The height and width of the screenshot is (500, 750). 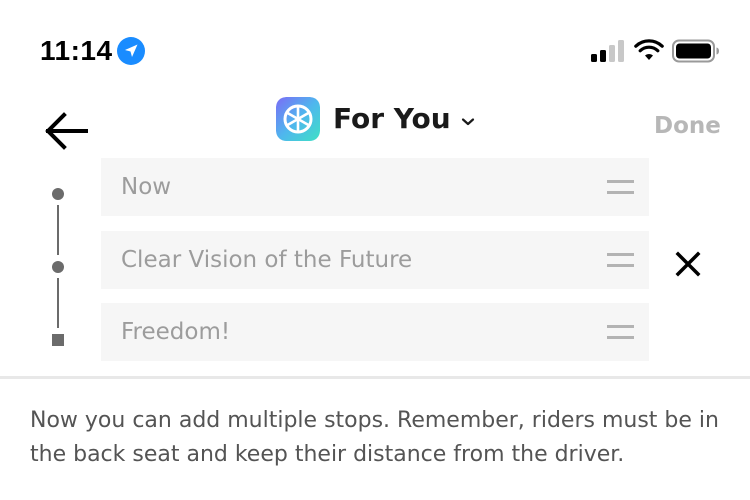 What do you see at coordinates (392, 118) in the screenshot?
I see `page-title: For You` at bounding box center [392, 118].